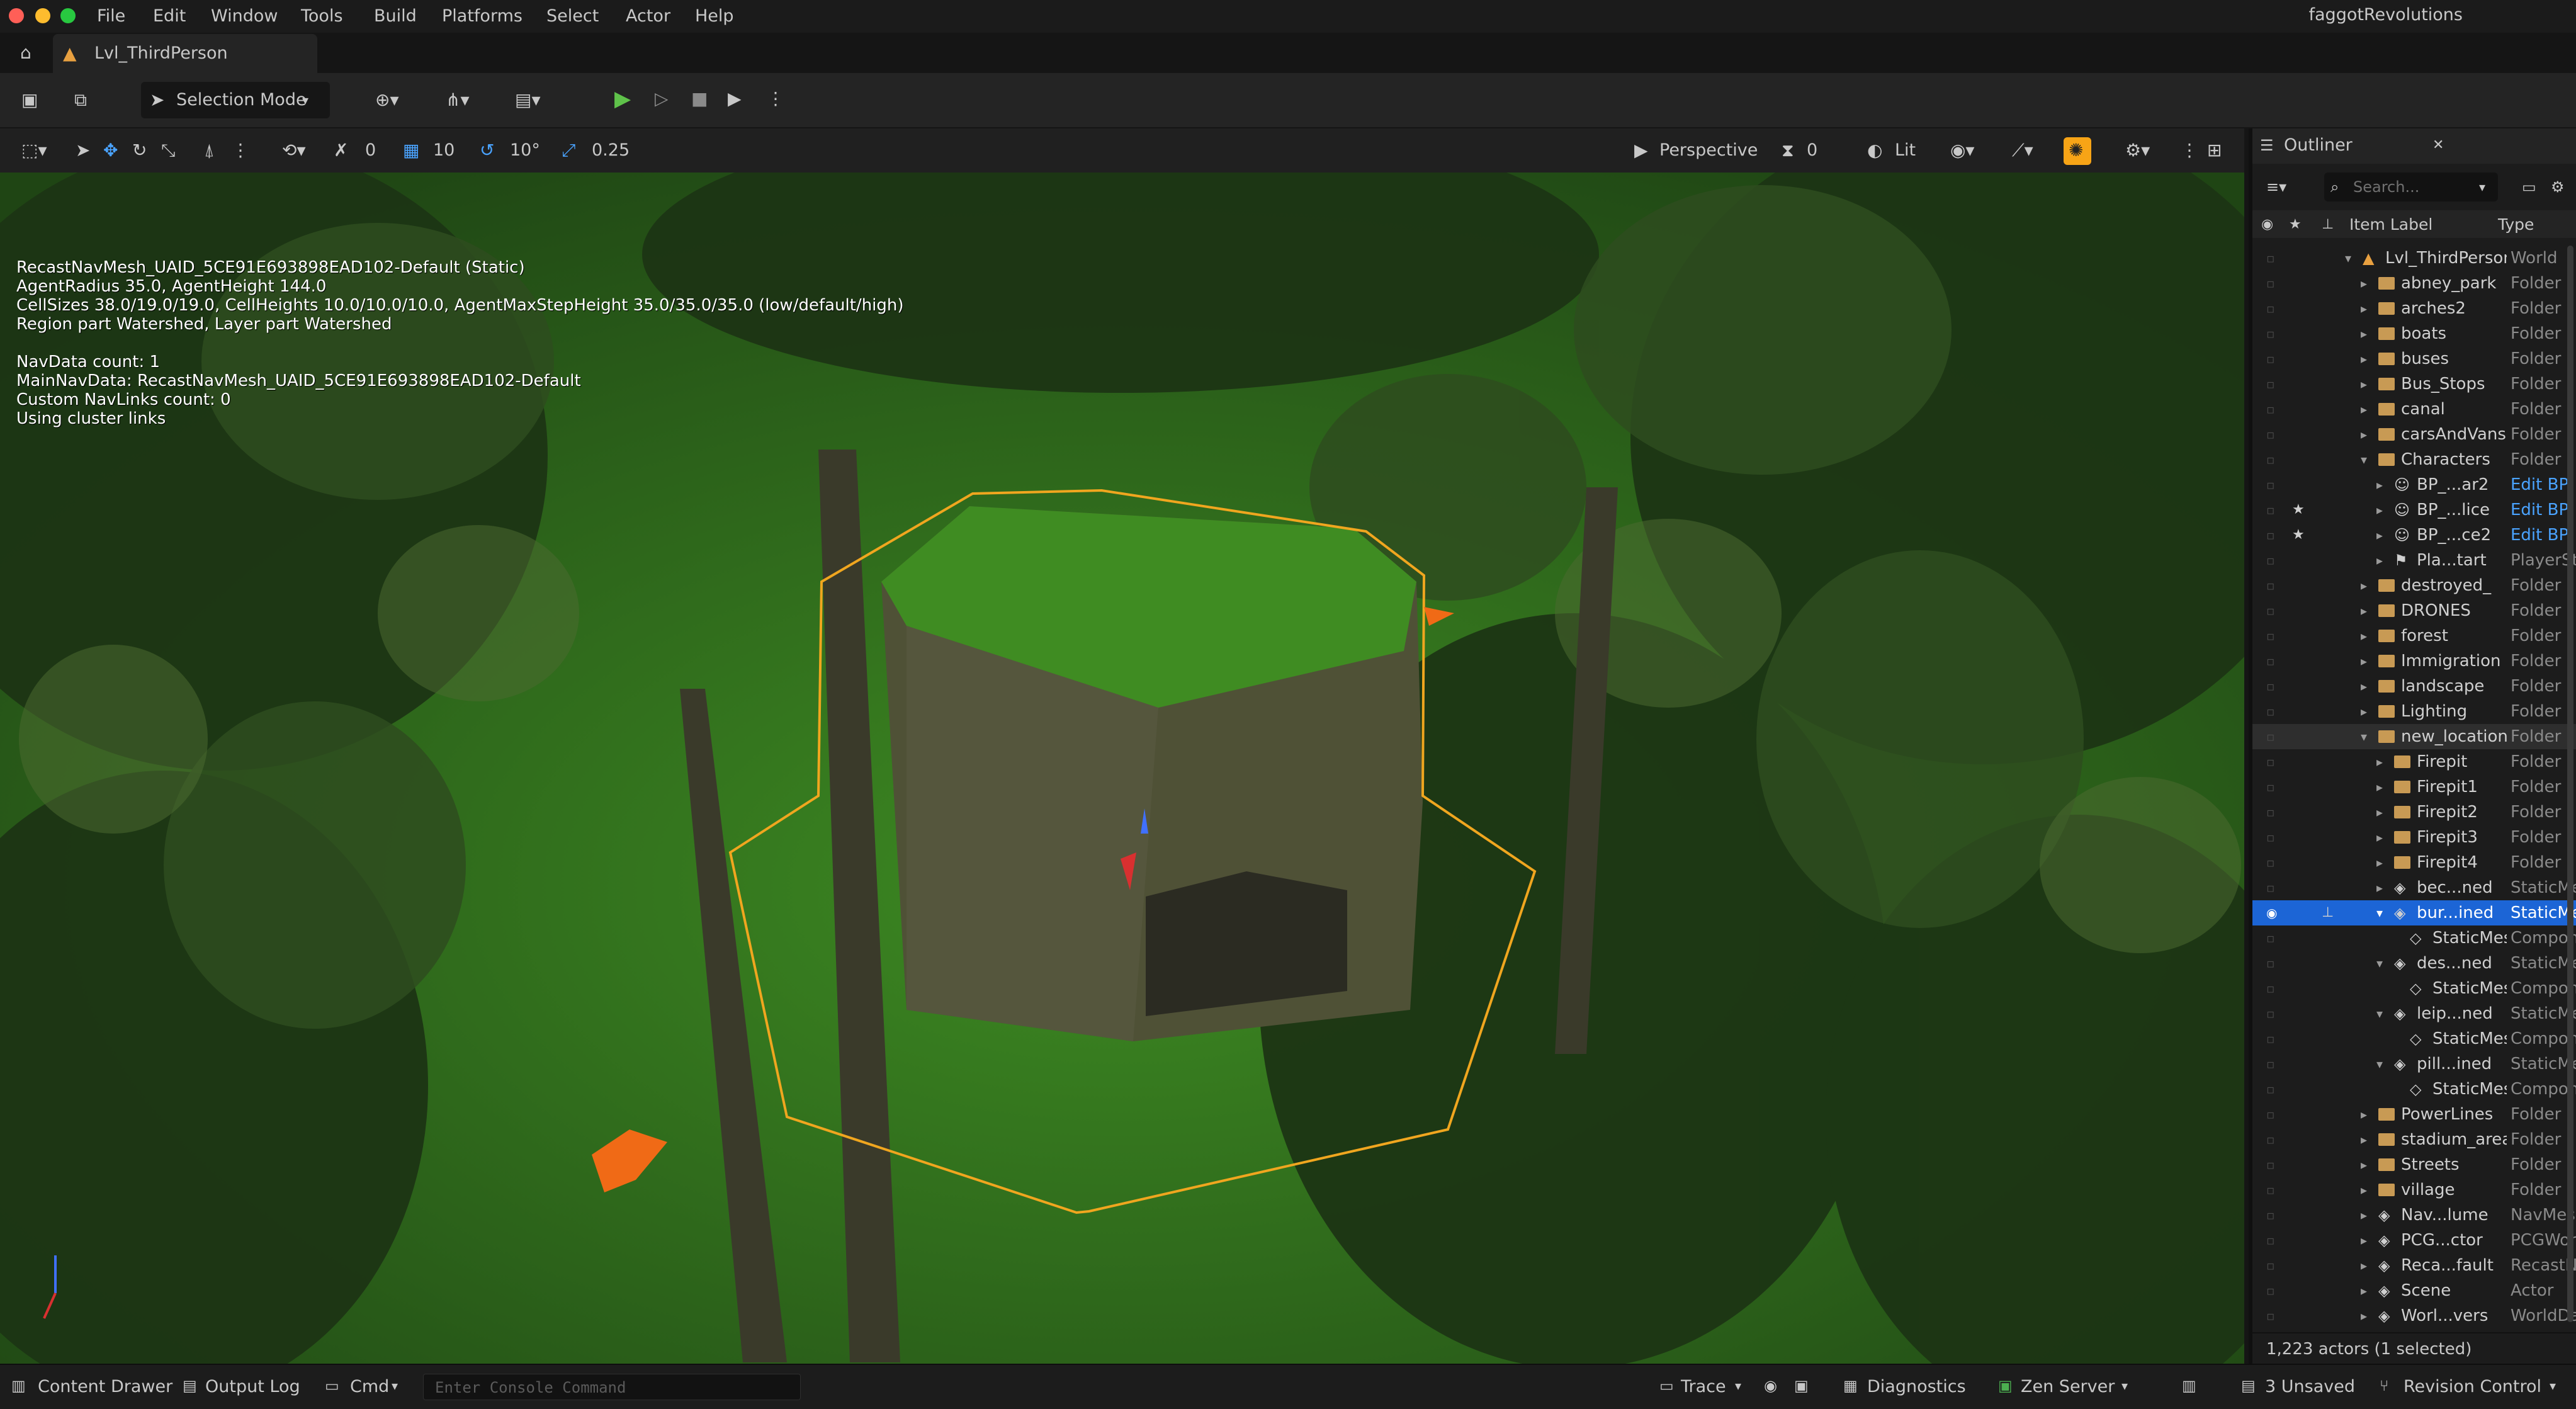  What do you see at coordinates (2414, 635) in the screenshot?
I see `outliner-row: ▫ ▸ forest Folder` at bounding box center [2414, 635].